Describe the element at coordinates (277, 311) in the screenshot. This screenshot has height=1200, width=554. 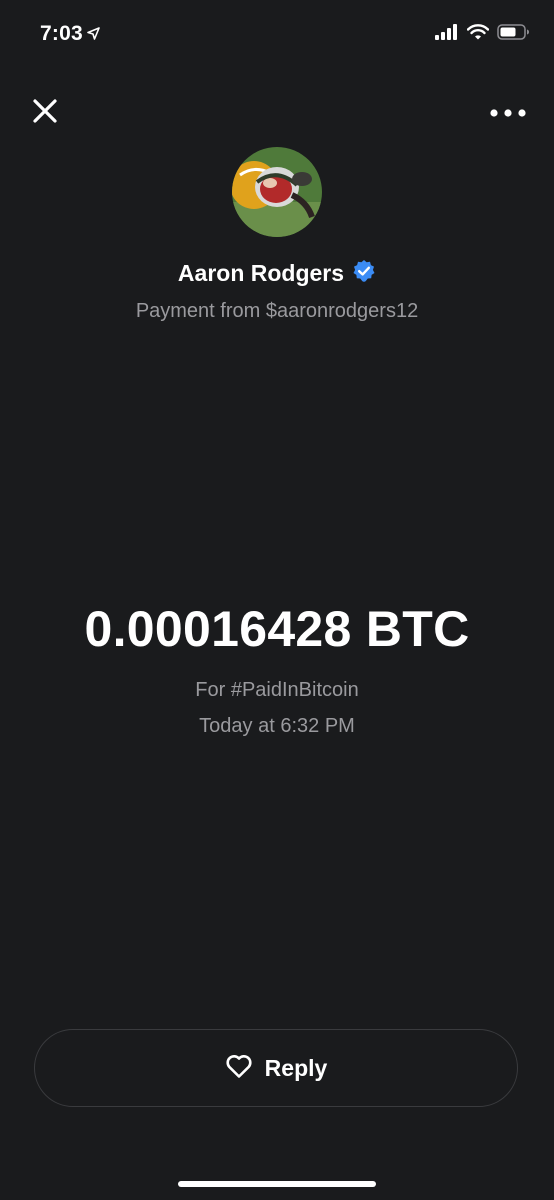
I see `payment-subtitle: Payment from $aaronrodgers12` at that location.